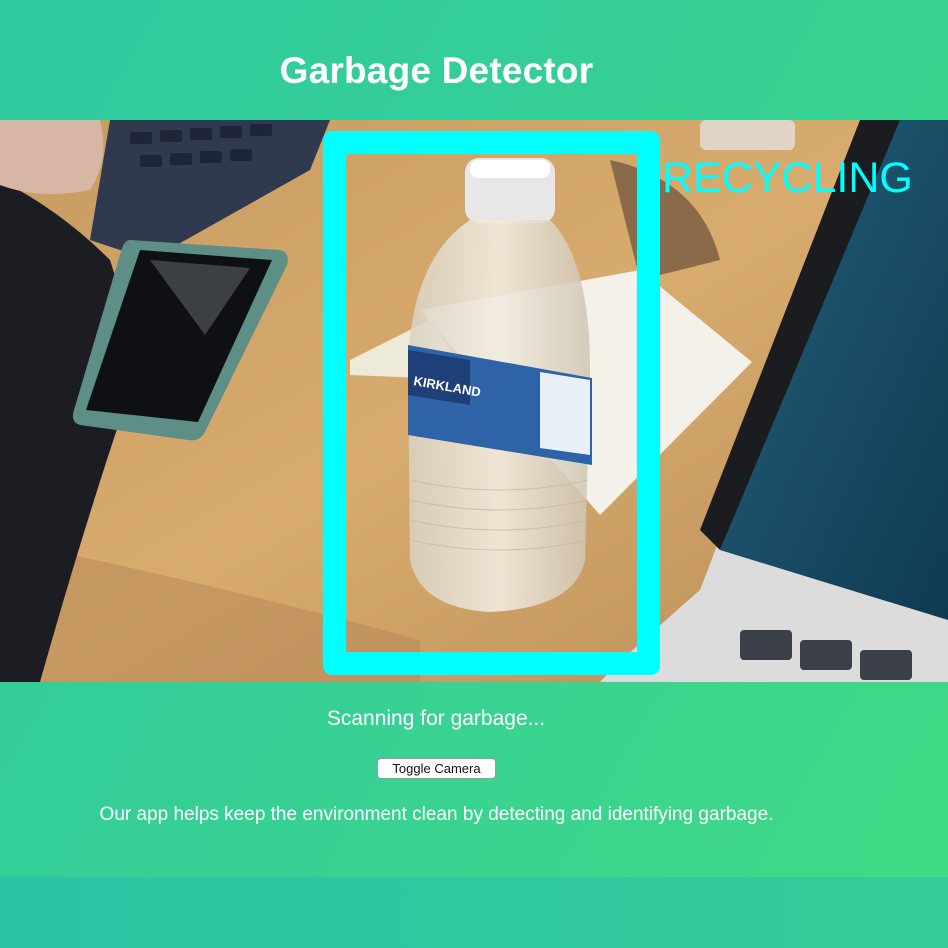  I want to click on toggle-camera-button: Toggle Camera, so click(436, 768).